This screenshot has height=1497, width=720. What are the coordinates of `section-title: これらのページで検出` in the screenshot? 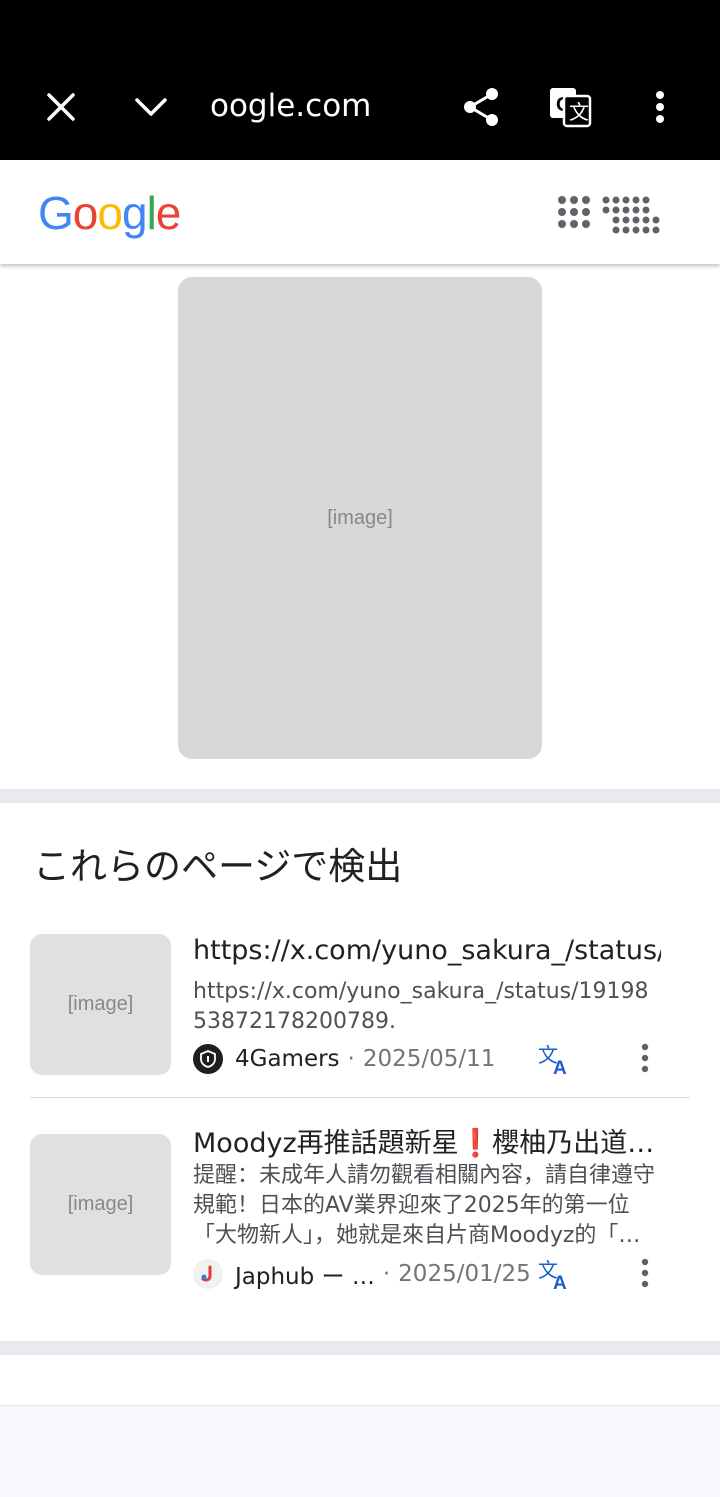 It's located at (218, 866).